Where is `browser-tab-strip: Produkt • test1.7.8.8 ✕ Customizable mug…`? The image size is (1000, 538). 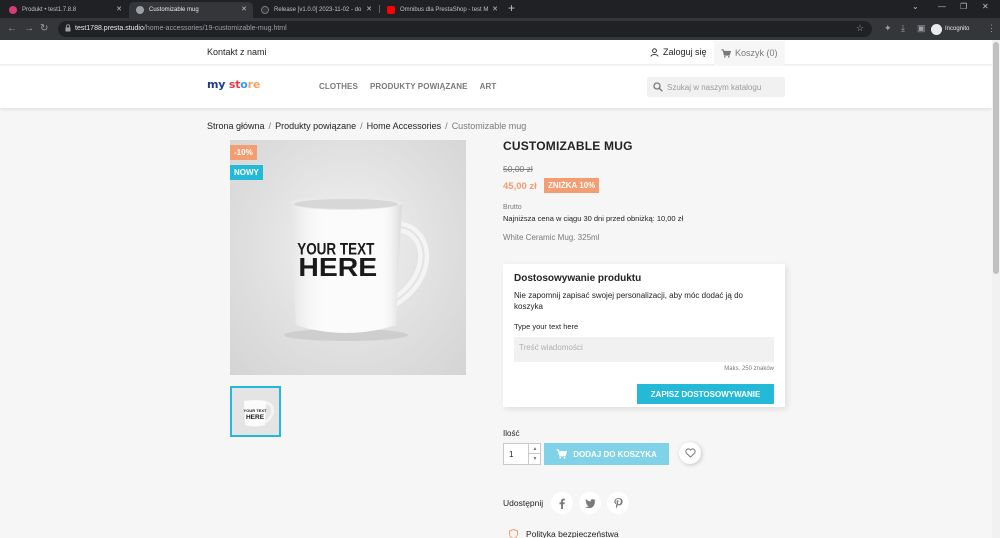 browser-tab-strip: Produkt • test1.7.8.8 ✕ Customizable mug… is located at coordinates (500, 9).